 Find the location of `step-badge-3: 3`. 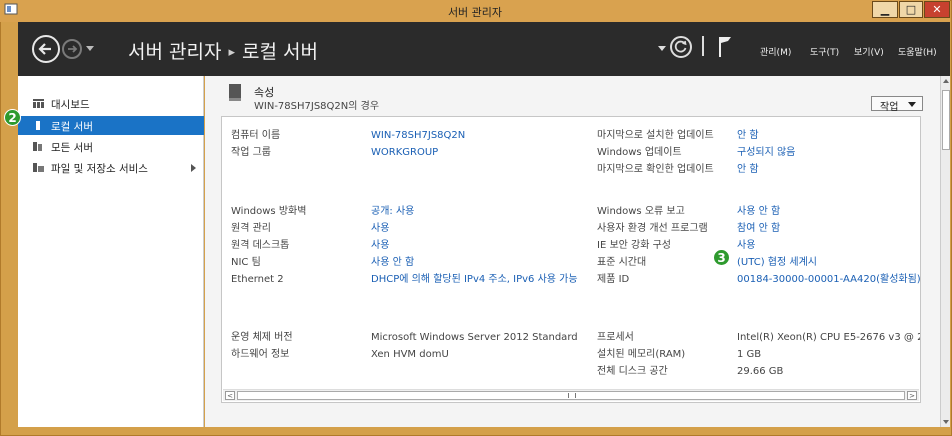

step-badge-3: 3 is located at coordinates (721, 257).